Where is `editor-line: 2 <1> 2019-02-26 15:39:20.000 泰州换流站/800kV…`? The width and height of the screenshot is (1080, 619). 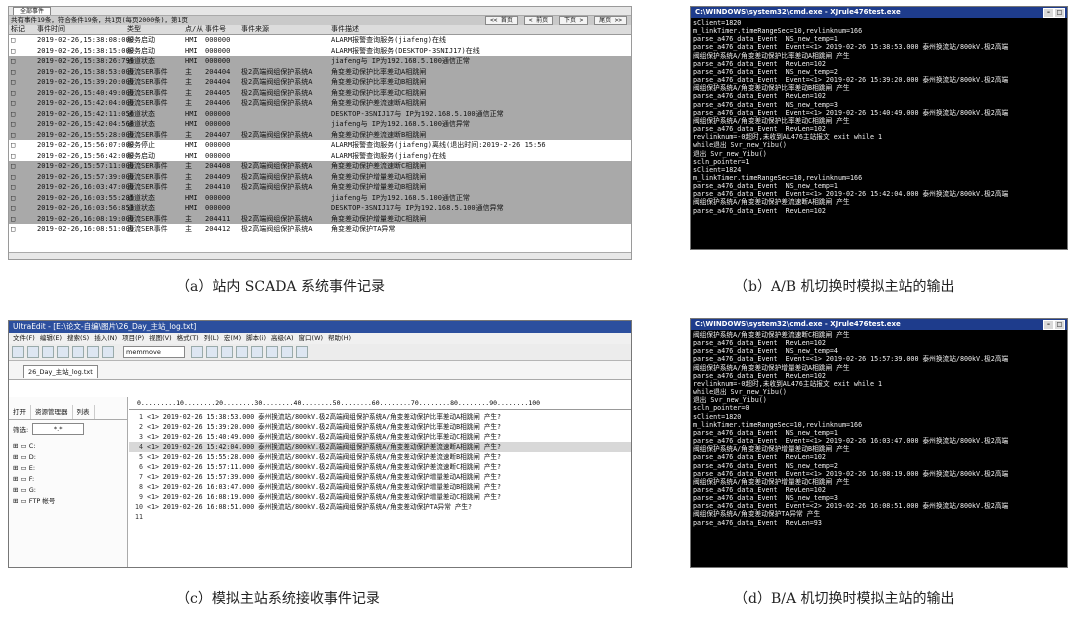
editor-line: 2 <1> 2019-02-26 15:39:20.000 泰州换流站/800kV… is located at coordinates (380, 427).